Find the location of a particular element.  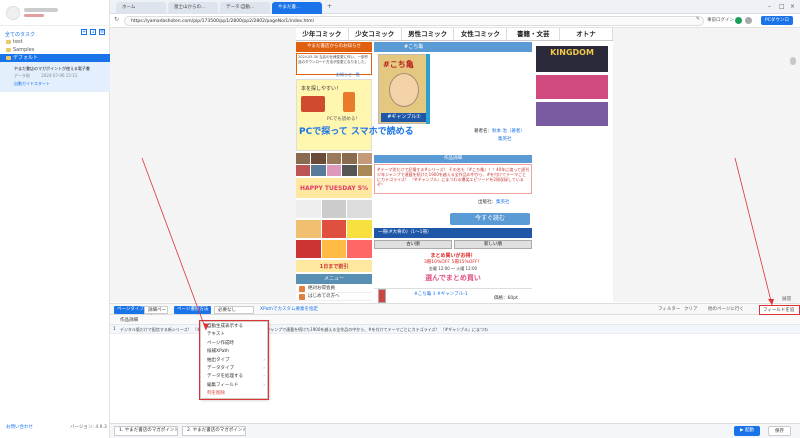

menu-delete-column: 列を削除 is located at coordinates (235, 394).